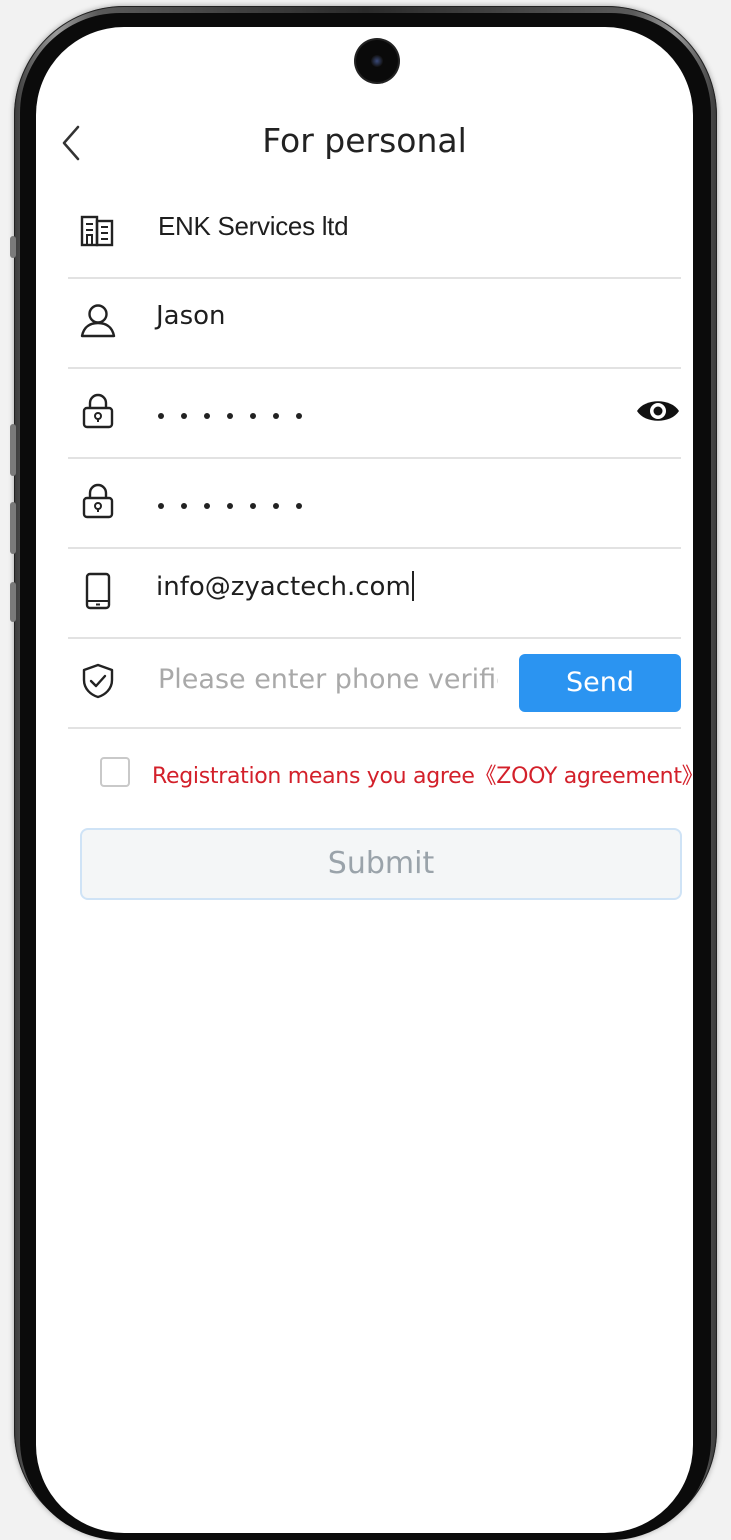  I want to click on shield-check-icon, so click(98, 681).